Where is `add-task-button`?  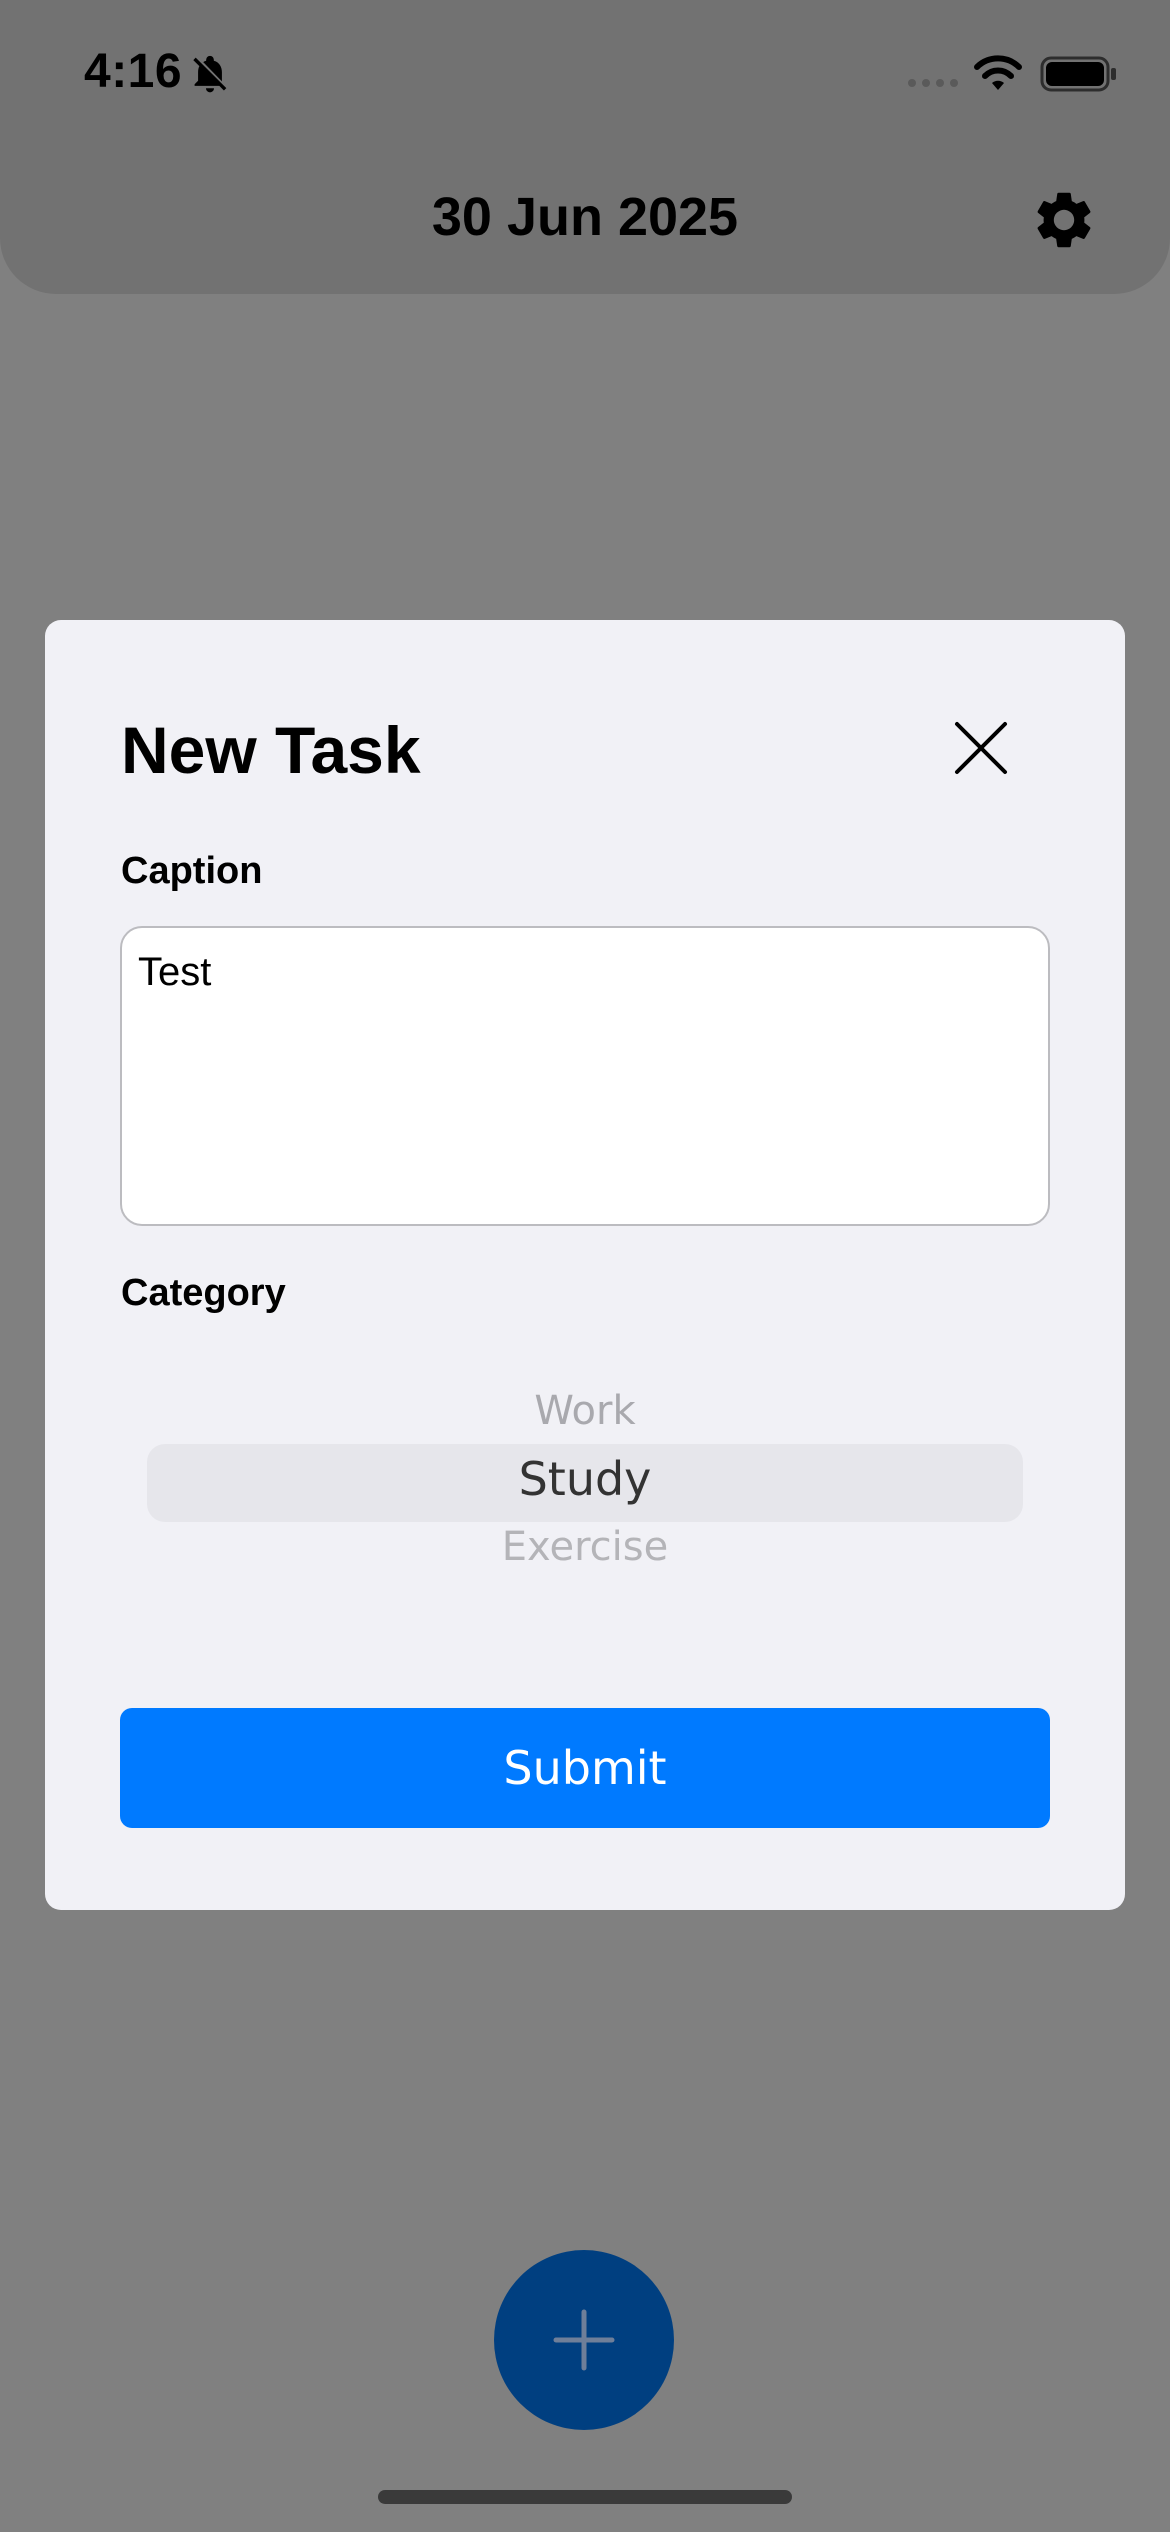 add-task-button is located at coordinates (584, 2340).